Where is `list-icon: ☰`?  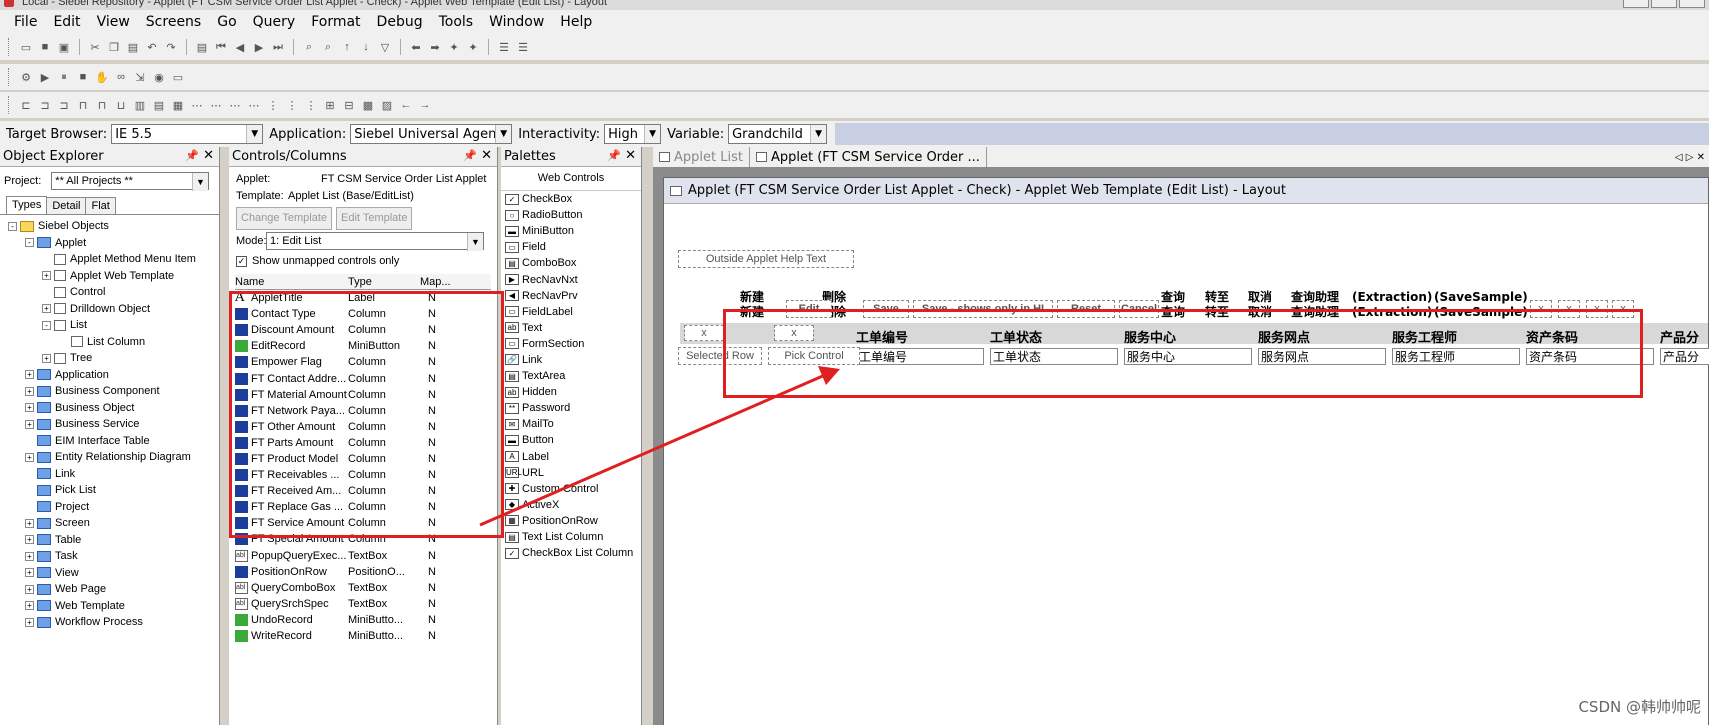 list-icon: ☰ is located at coordinates (523, 47).